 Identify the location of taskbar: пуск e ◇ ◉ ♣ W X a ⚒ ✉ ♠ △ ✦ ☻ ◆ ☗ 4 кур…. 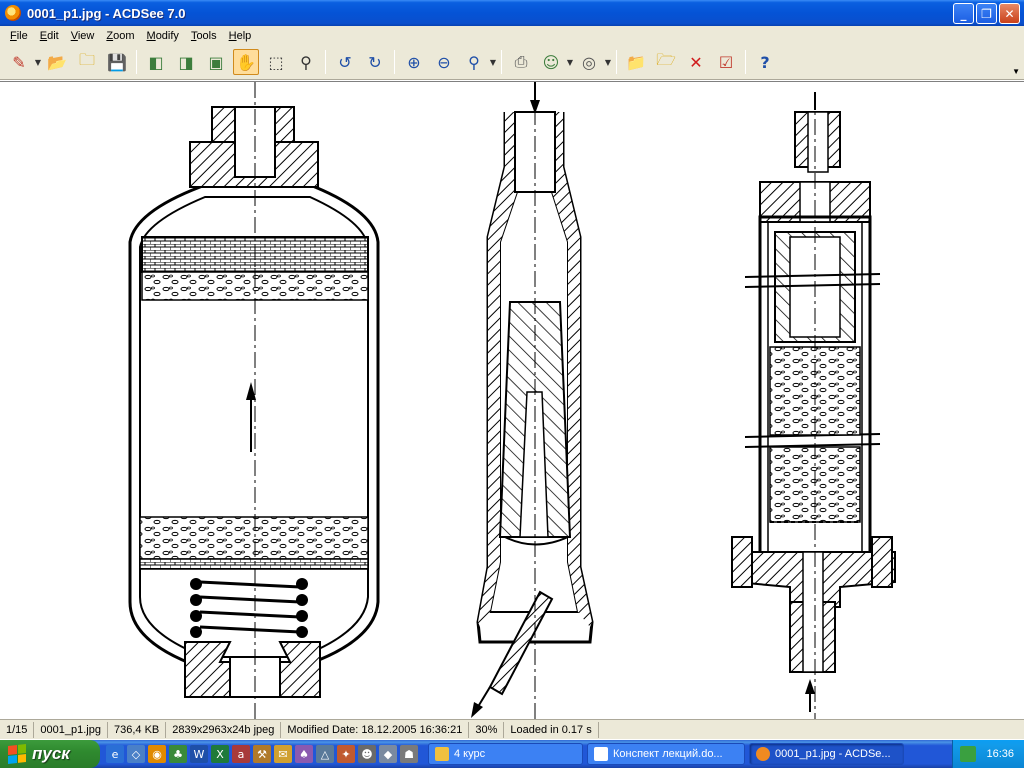
(512, 754).